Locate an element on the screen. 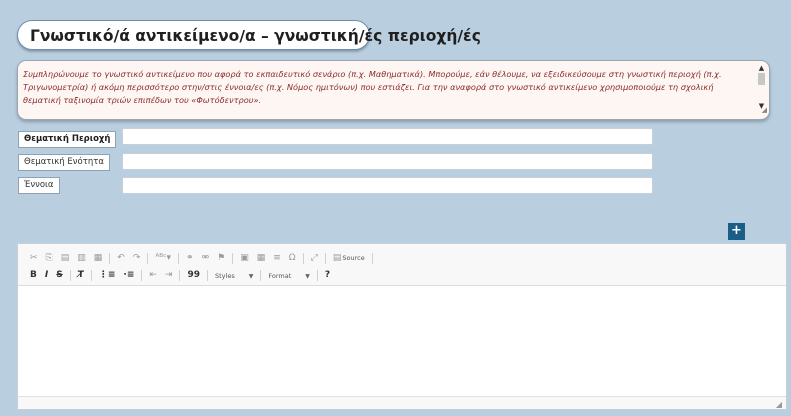 This screenshot has height=416, width=791. concept-label: Έννοια is located at coordinates (39, 185).